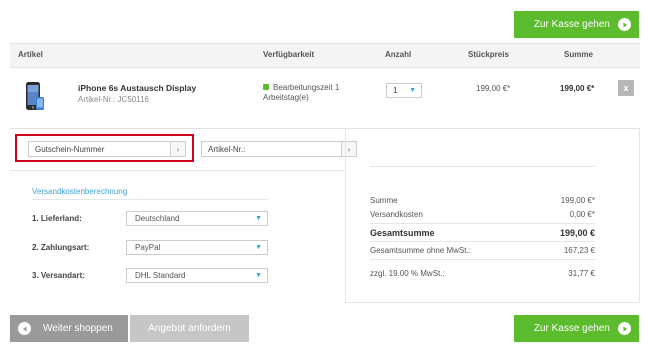 This screenshot has height=352, width=650. What do you see at coordinates (107, 149) in the screenshot?
I see `voucher-input: Gutschein-Nummer ›` at bounding box center [107, 149].